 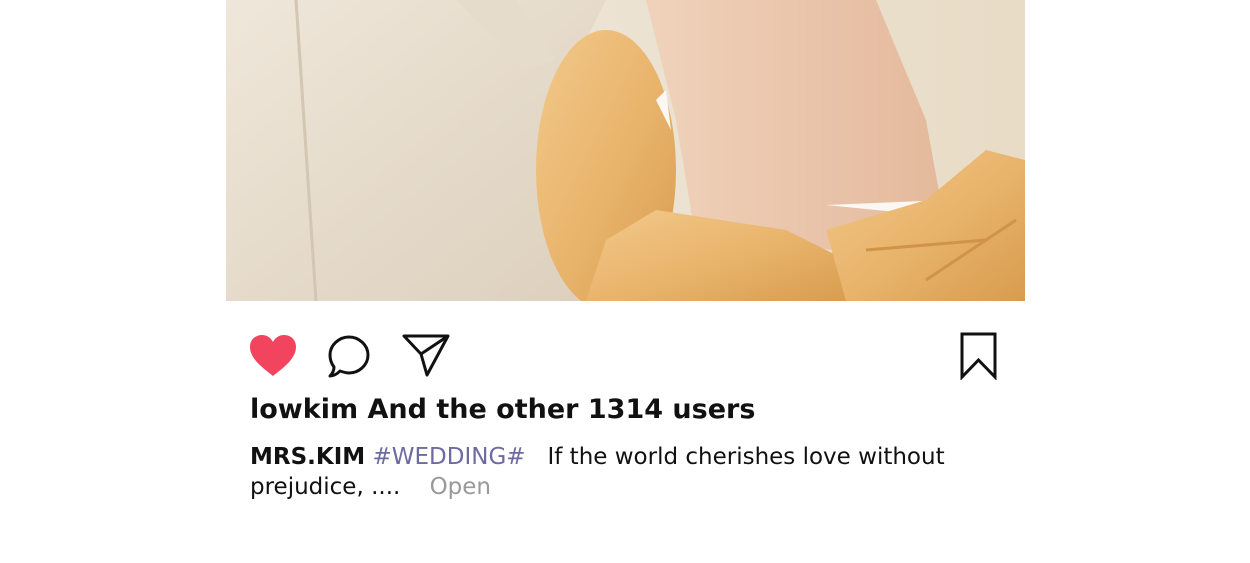 I want to click on heart-icon, so click(x=273, y=355).